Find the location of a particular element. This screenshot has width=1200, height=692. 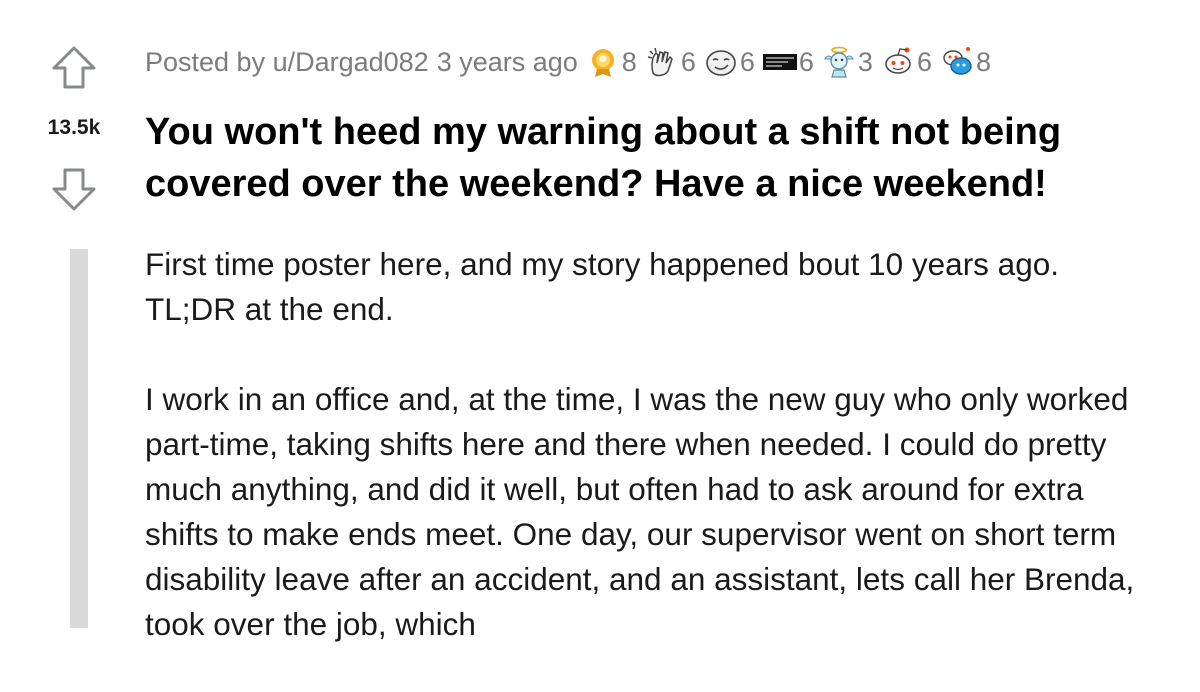

vote-column: 13.5k is located at coordinates (72, 314).